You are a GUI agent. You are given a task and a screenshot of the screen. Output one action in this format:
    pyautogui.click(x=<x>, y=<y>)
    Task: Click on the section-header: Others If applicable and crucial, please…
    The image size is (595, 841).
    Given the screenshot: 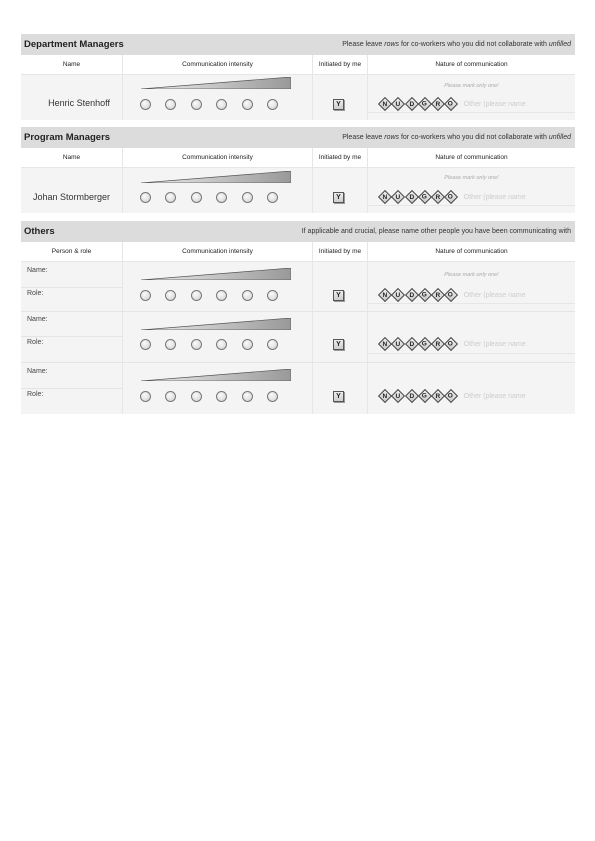 What is the action you would take?
    pyautogui.click(x=298, y=231)
    